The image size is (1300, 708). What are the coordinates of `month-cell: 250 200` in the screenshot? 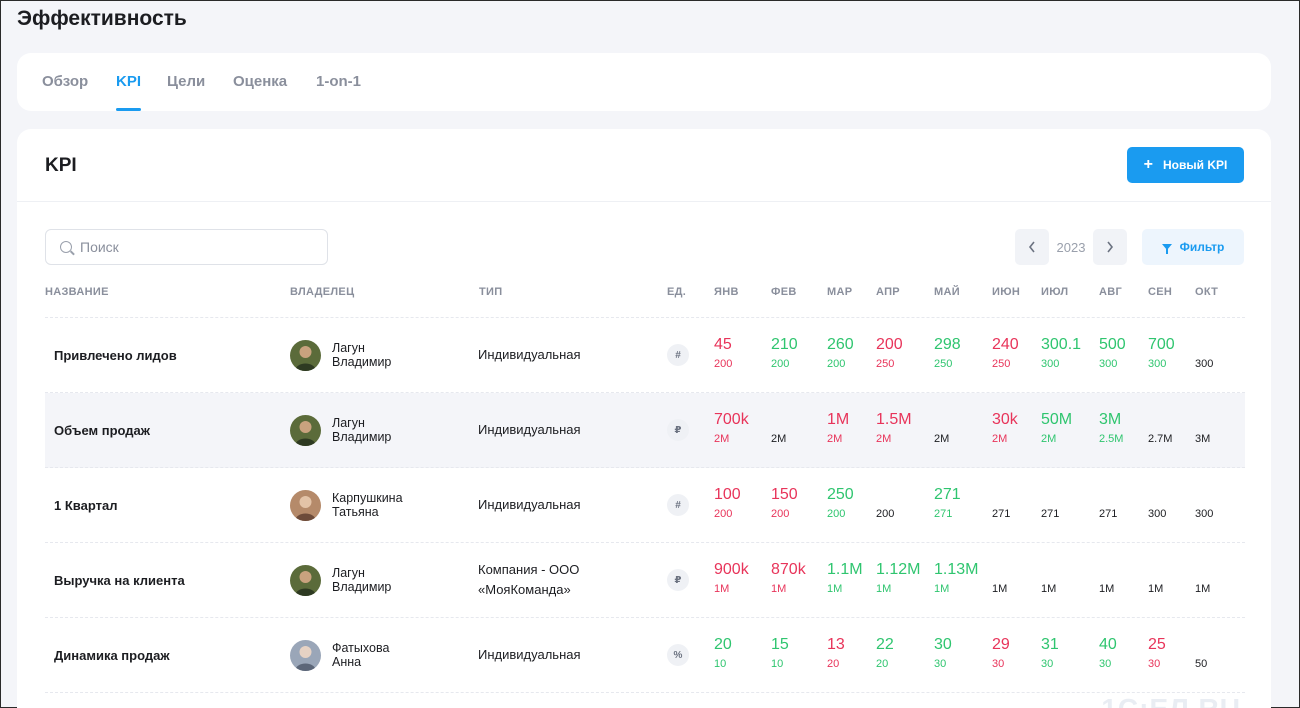 It's located at (840, 503).